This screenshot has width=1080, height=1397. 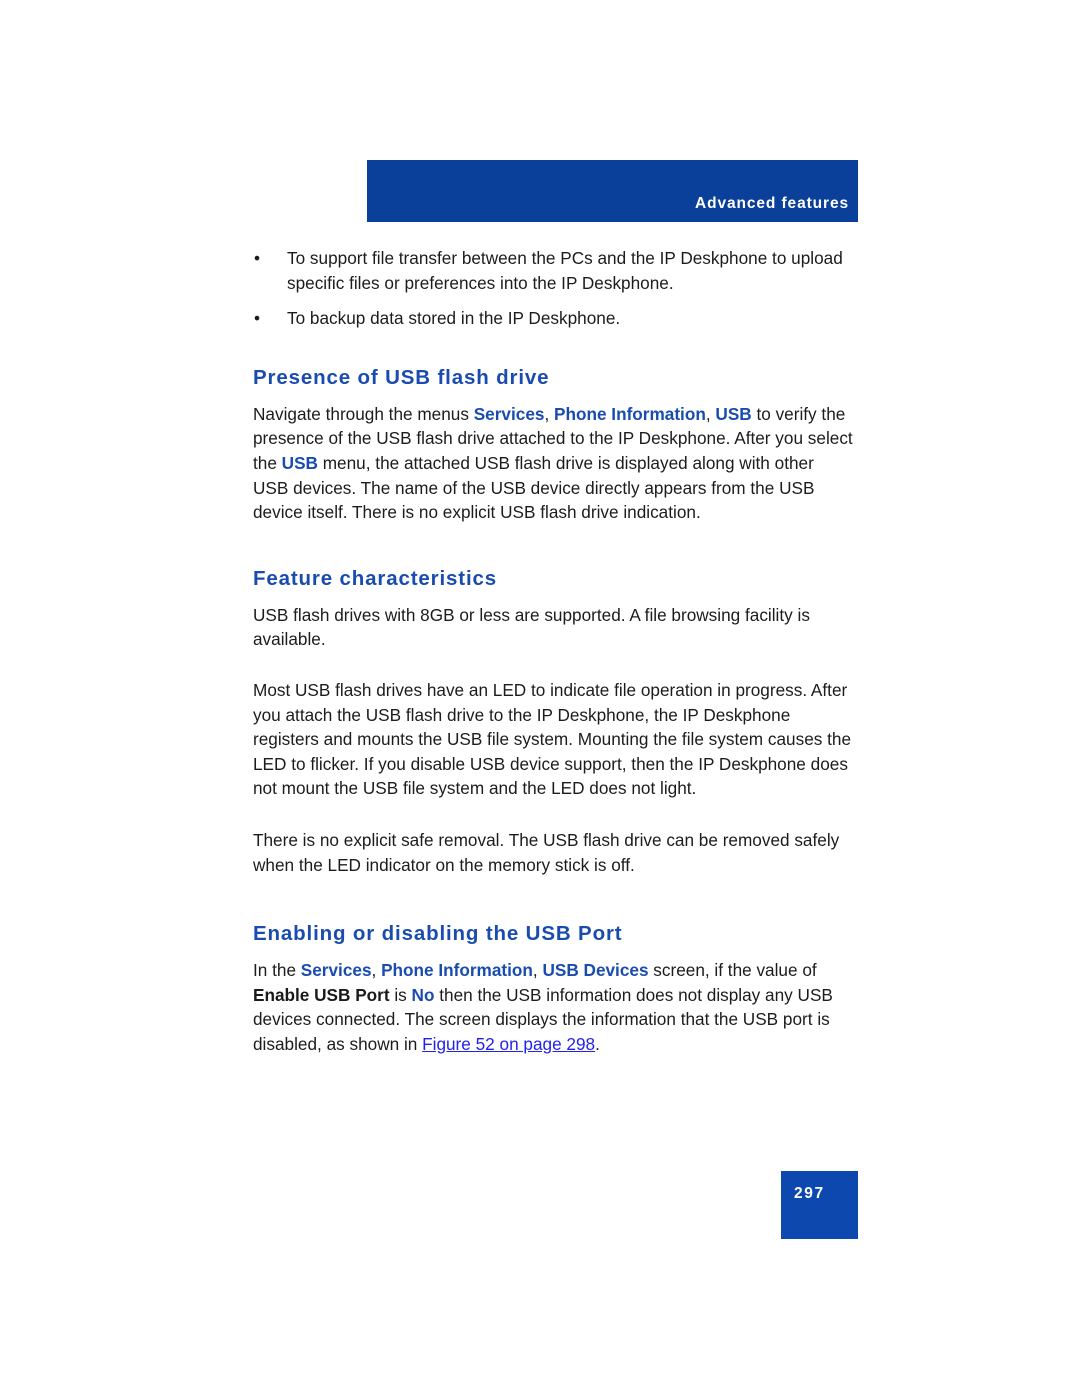 I want to click on menu-term-usb: USB, so click(x=733, y=413).